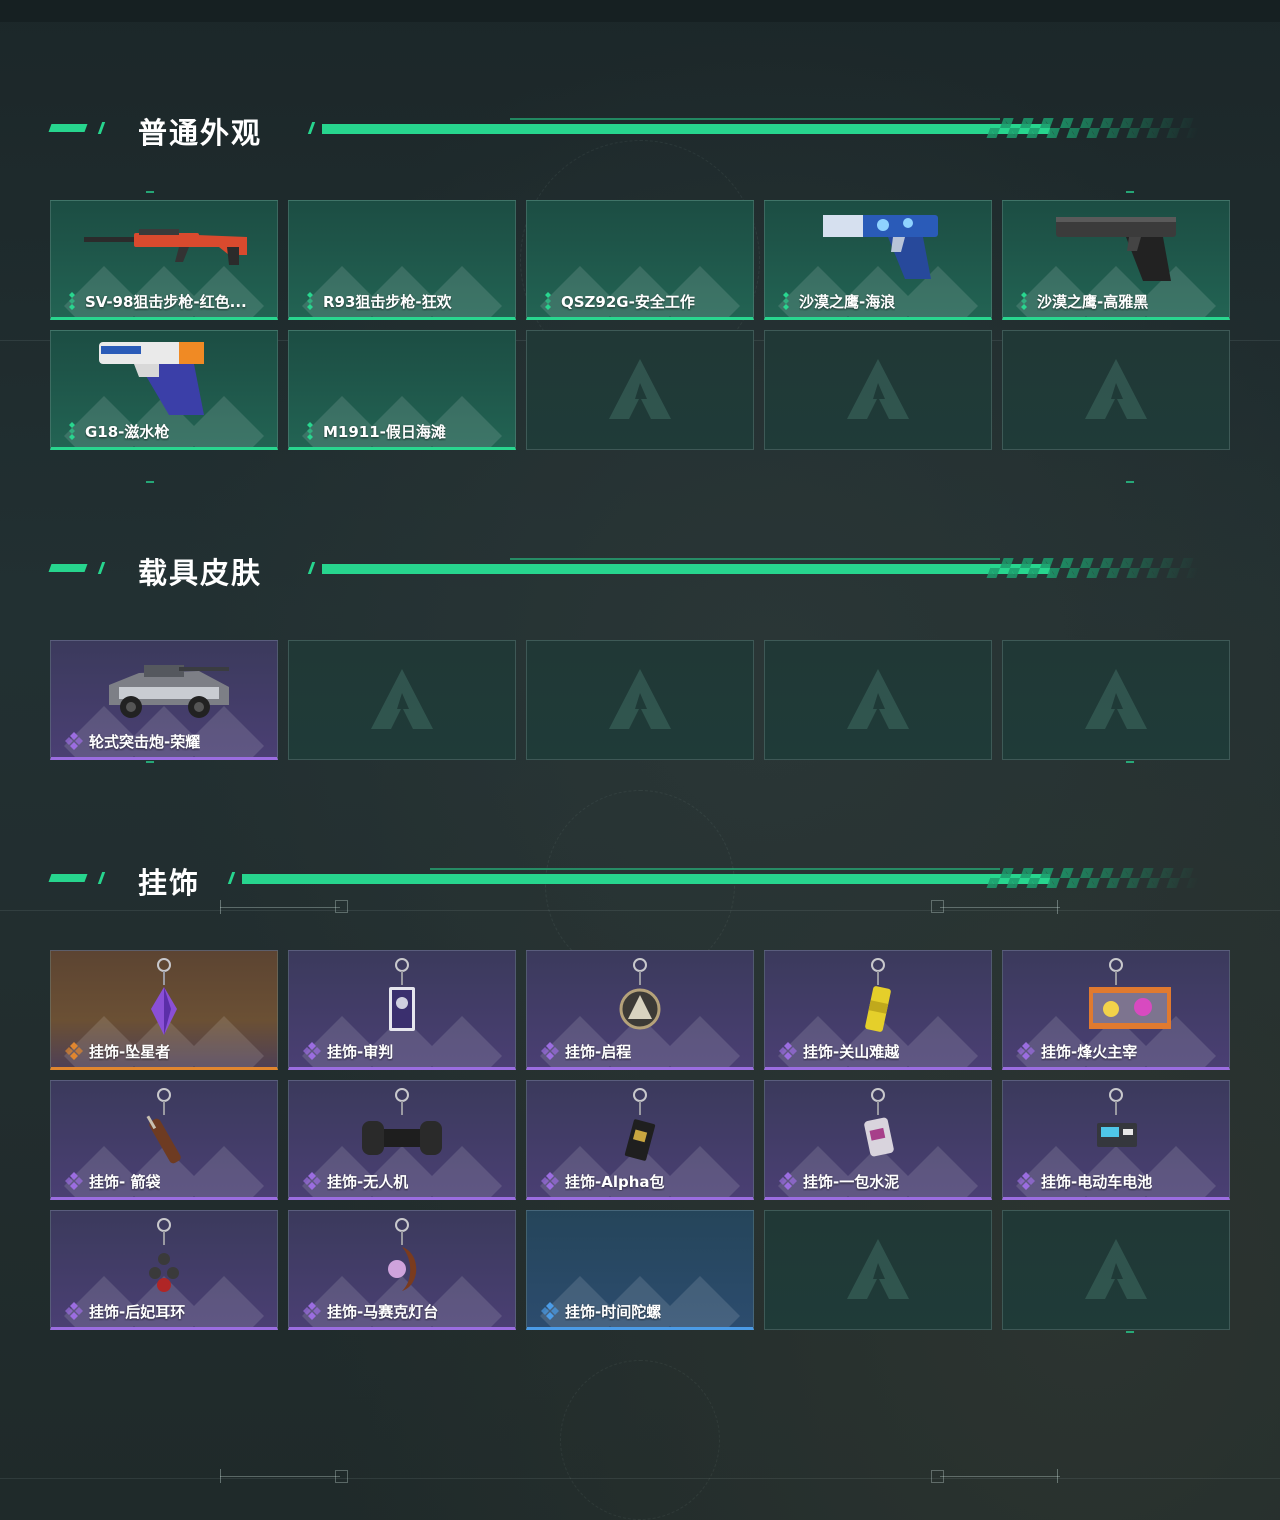 The width and height of the screenshot is (1280, 1520). I want to click on item-name: 挂饰-时间陀螺, so click(613, 1311).